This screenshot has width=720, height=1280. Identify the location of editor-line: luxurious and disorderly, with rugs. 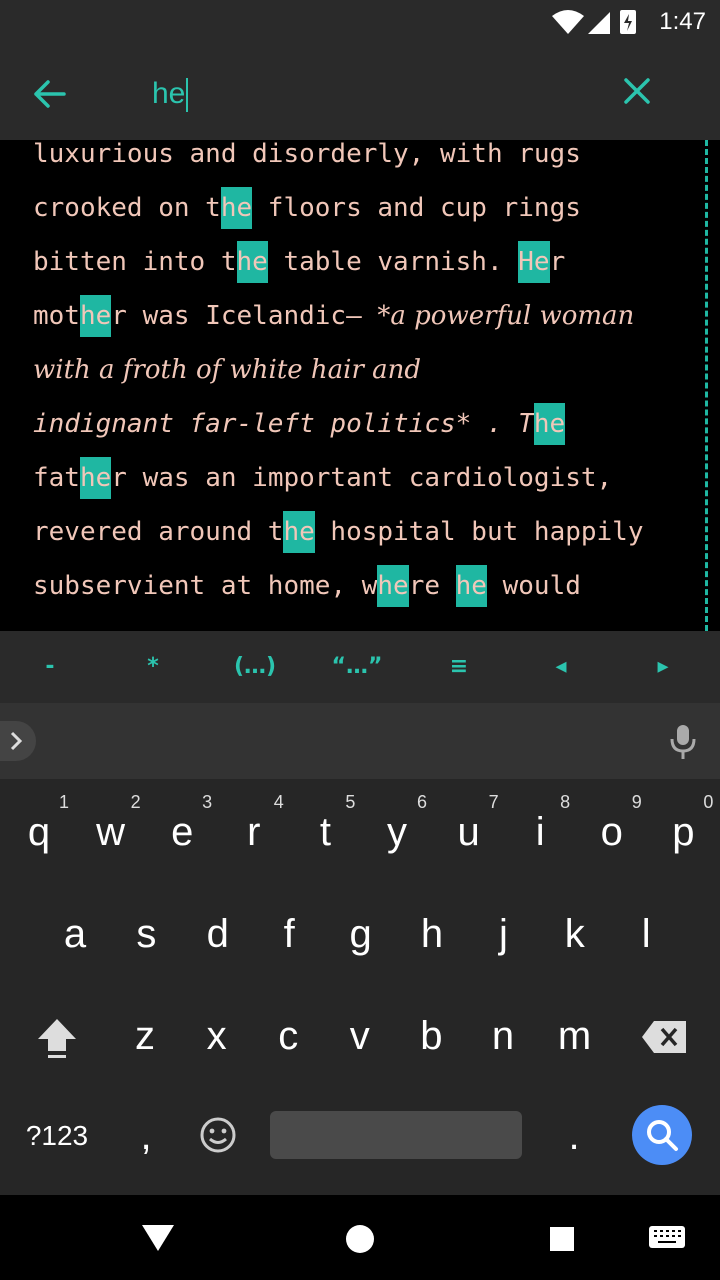
(307, 154).